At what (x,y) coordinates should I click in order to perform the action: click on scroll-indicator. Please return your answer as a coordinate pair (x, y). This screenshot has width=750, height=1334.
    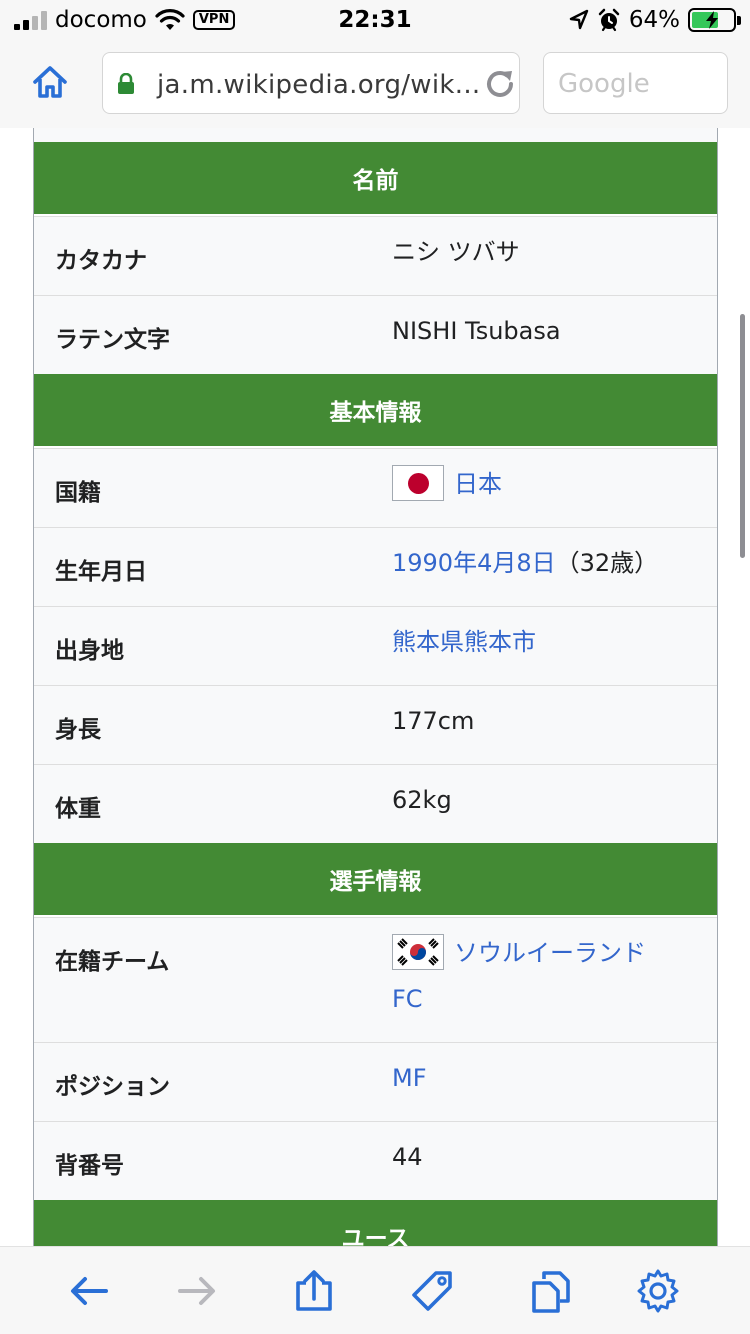
    Looking at the image, I should click on (742, 436).